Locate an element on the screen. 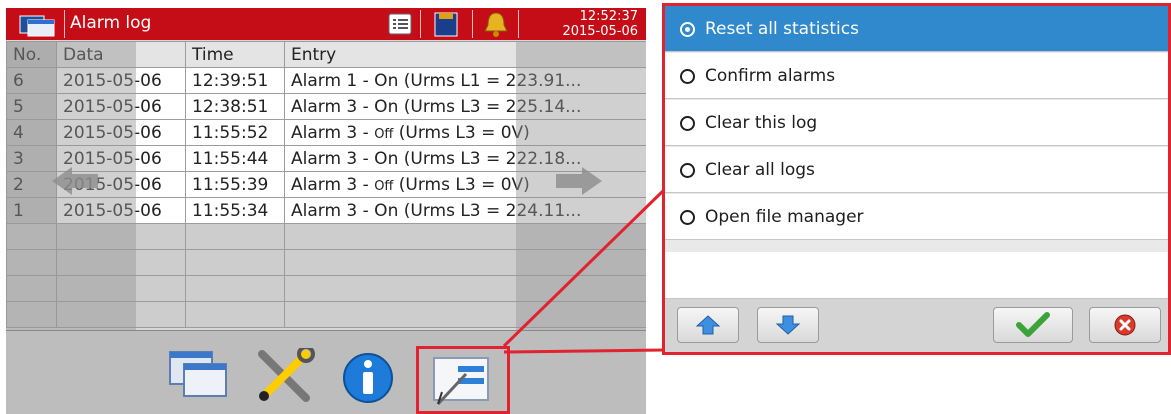 The image size is (1171, 414). arrow-up-icon is located at coordinates (708, 325).